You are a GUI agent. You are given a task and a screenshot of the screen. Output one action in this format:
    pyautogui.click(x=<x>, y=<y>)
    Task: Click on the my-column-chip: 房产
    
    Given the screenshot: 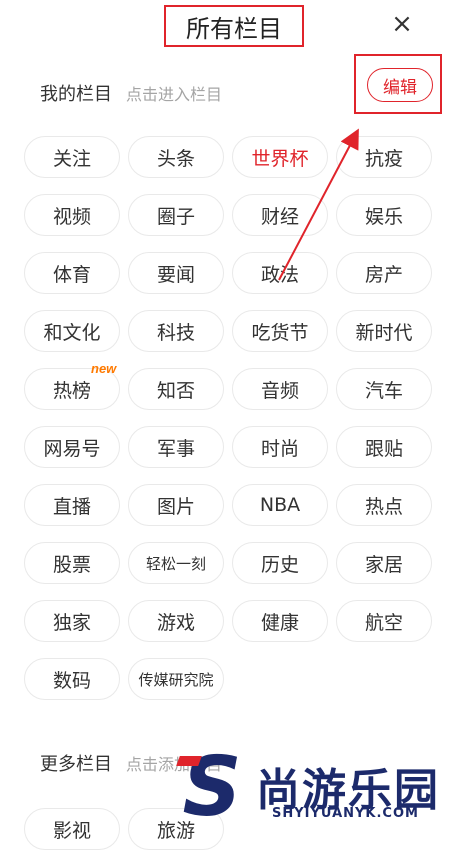 What is the action you would take?
    pyautogui.click(x=384, y=273)
    